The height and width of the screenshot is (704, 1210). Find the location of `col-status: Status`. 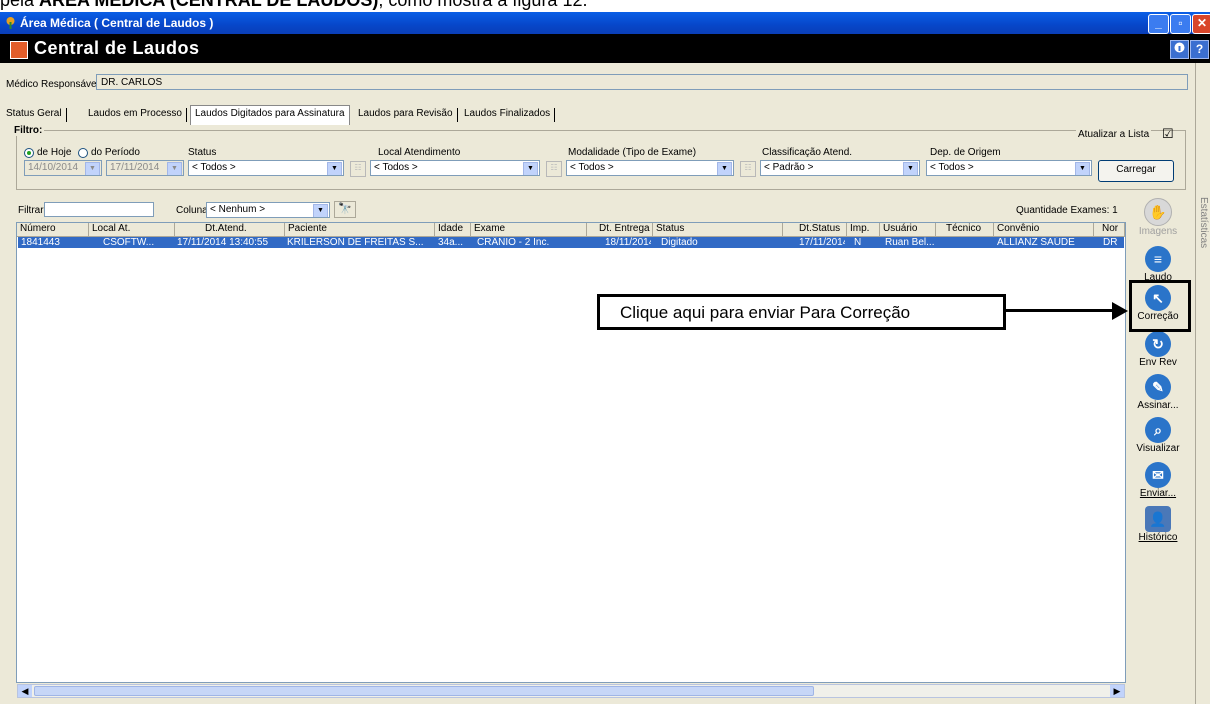

col-status: Status is located at coordinates (718, 230).